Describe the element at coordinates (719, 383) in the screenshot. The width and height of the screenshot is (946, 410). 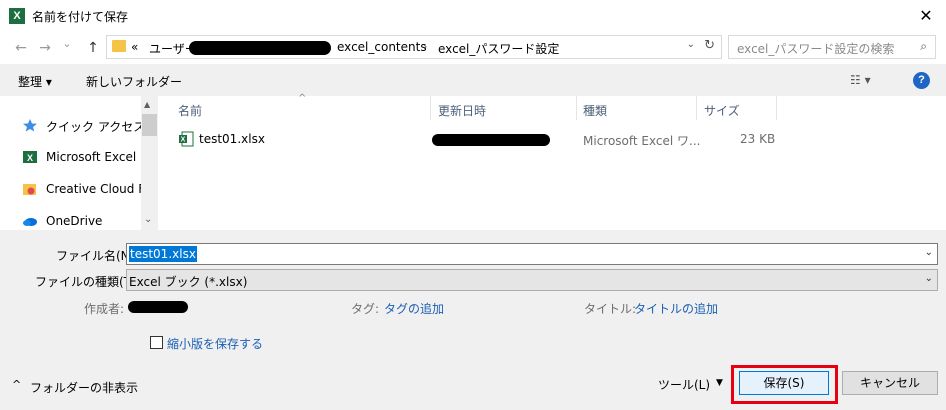
I see `tools-dropdown-icon: ▼` at that location.